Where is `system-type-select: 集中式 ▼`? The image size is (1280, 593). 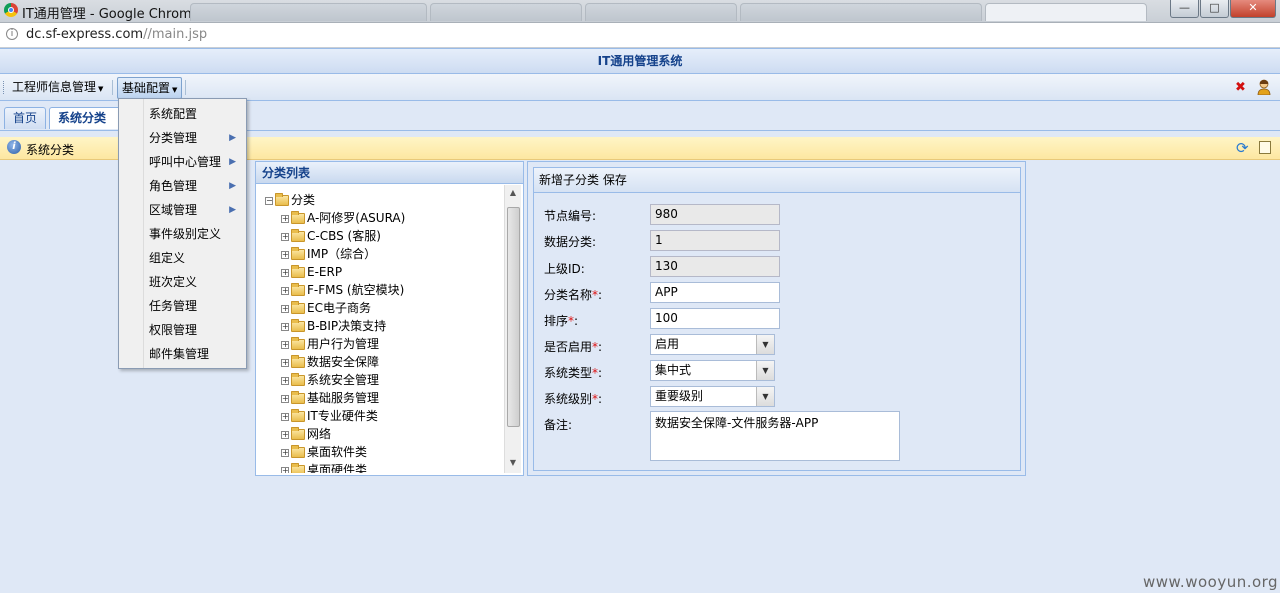
system-type-select: 集中式 ▼ is located at coordinates (712, 370).